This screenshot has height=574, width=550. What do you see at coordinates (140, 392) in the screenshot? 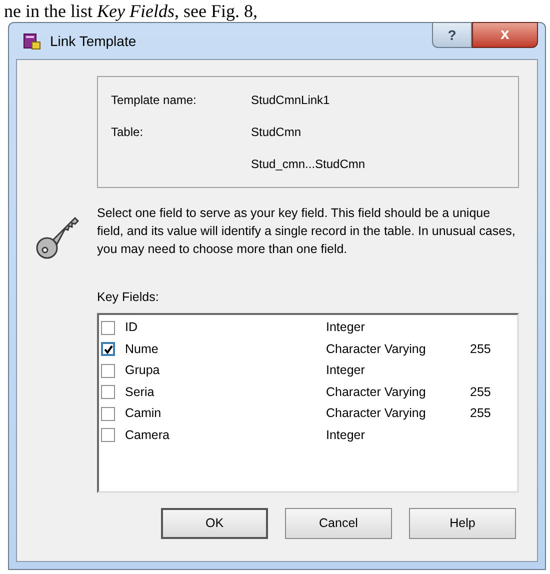
I see `field-name: Seria` at bounding box center [140, 392].